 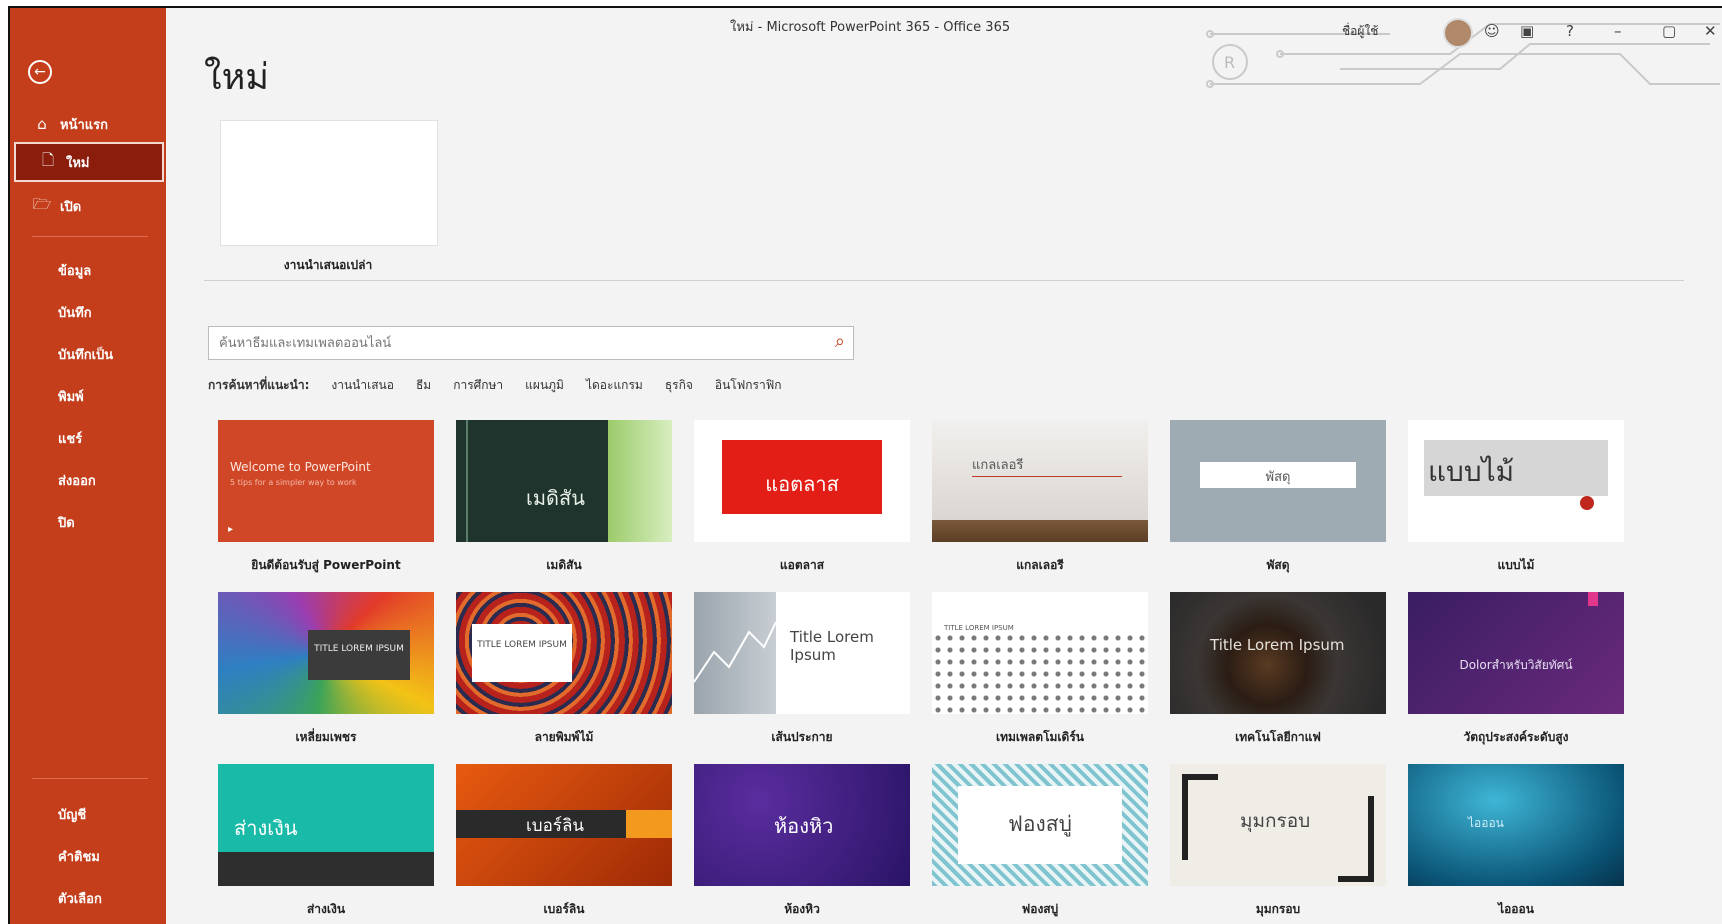 I want to click on thumbnail-subtitle: 5 tips for a simpler way to work, so click(x=293, y=482).